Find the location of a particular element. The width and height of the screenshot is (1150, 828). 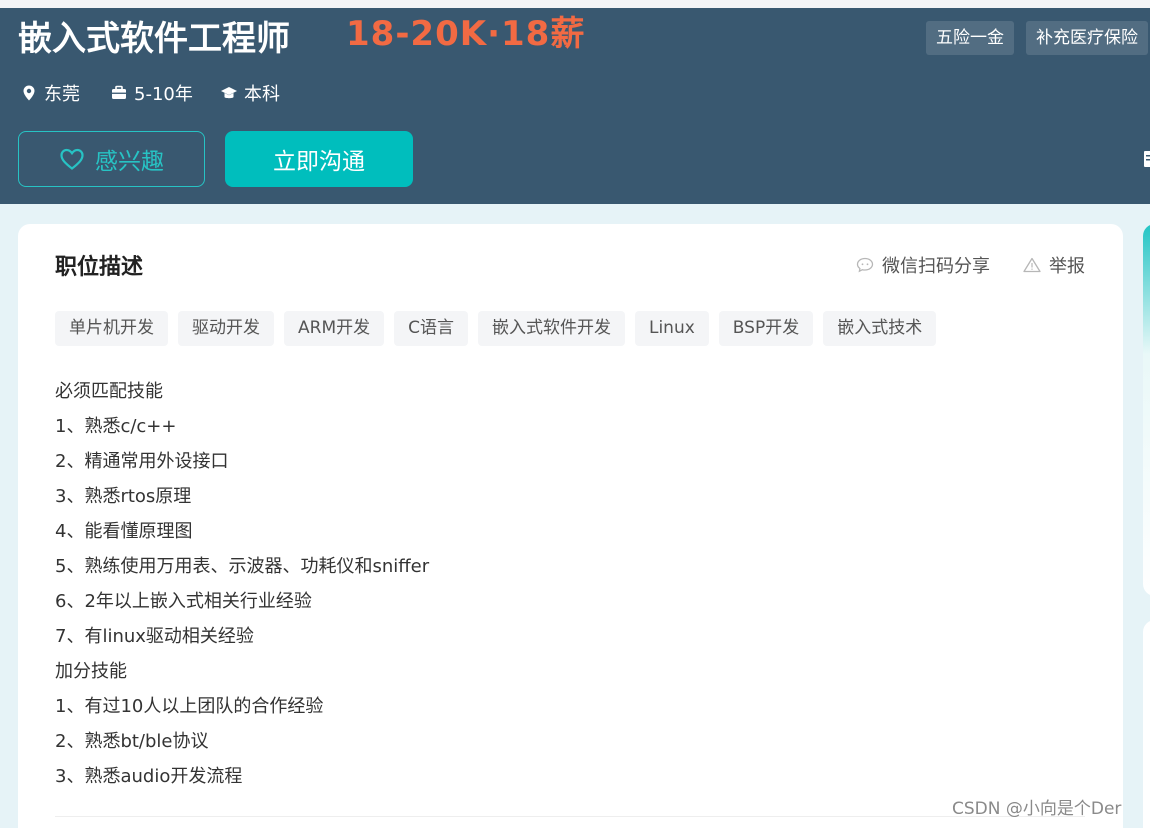

description-line: 7、有linux驱动相关经验 is located at coordinates (154, 636).